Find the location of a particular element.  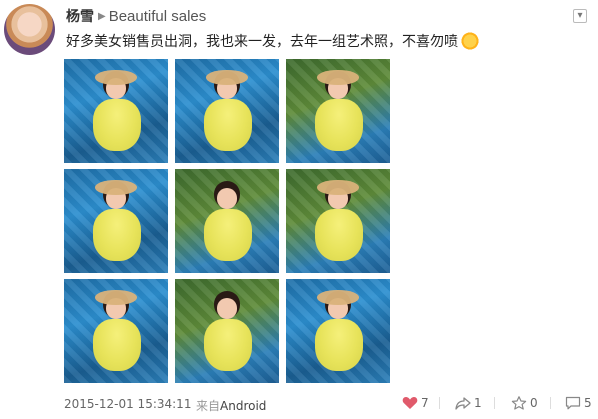

comment-icon is located at coordinates (573, 403).